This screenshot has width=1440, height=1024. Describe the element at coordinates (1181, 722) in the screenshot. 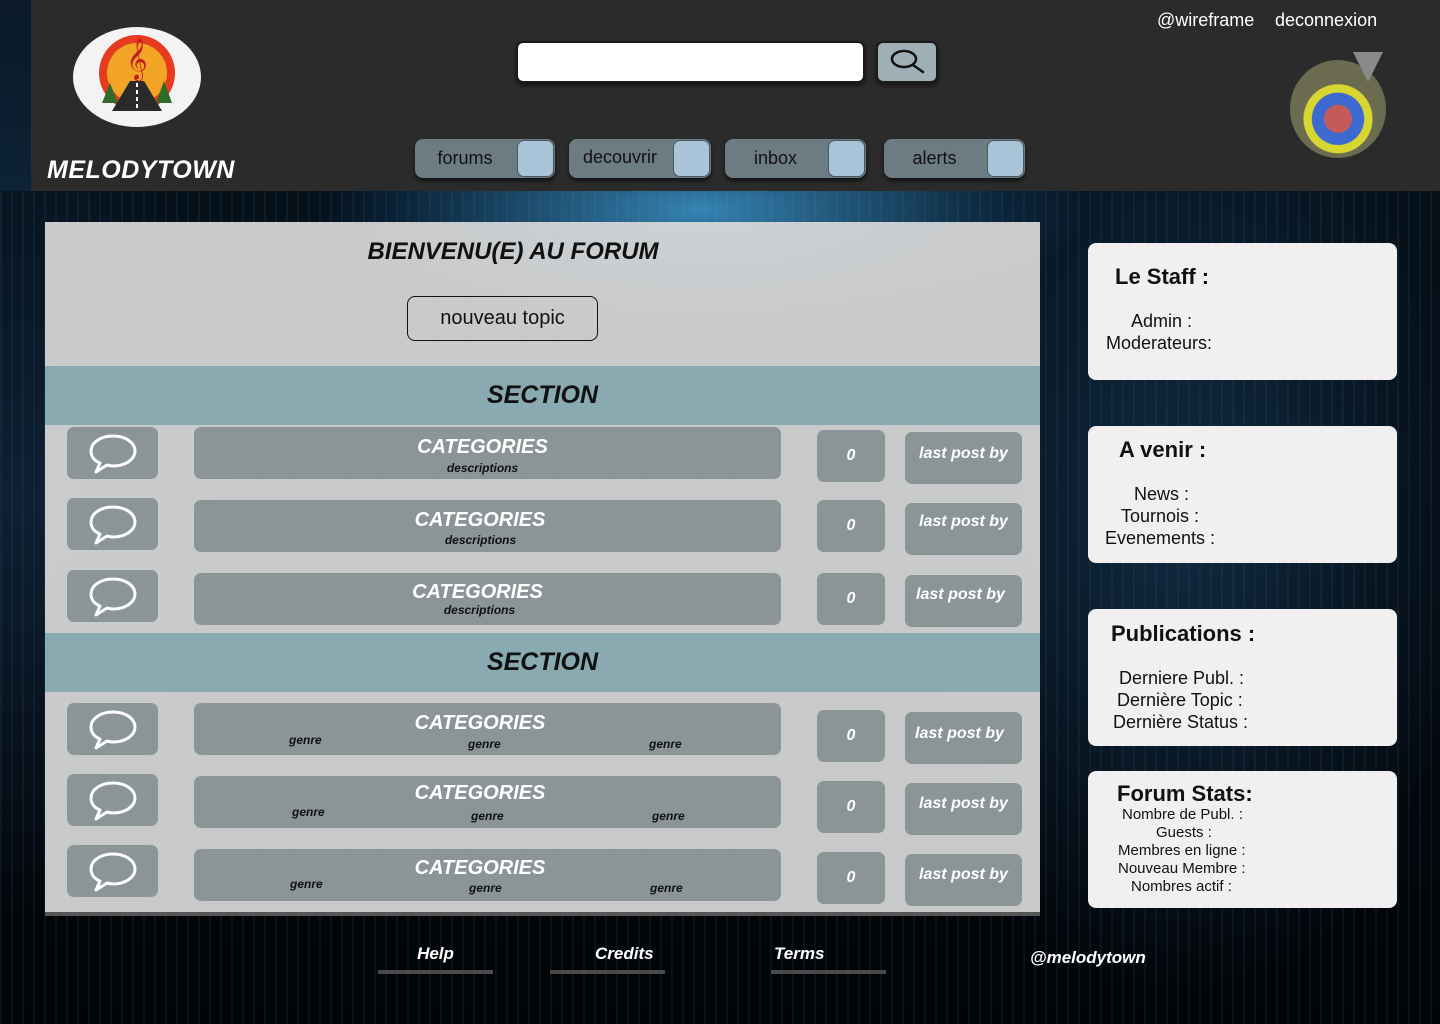

I see `card-line: Dernière Status :` at that location.